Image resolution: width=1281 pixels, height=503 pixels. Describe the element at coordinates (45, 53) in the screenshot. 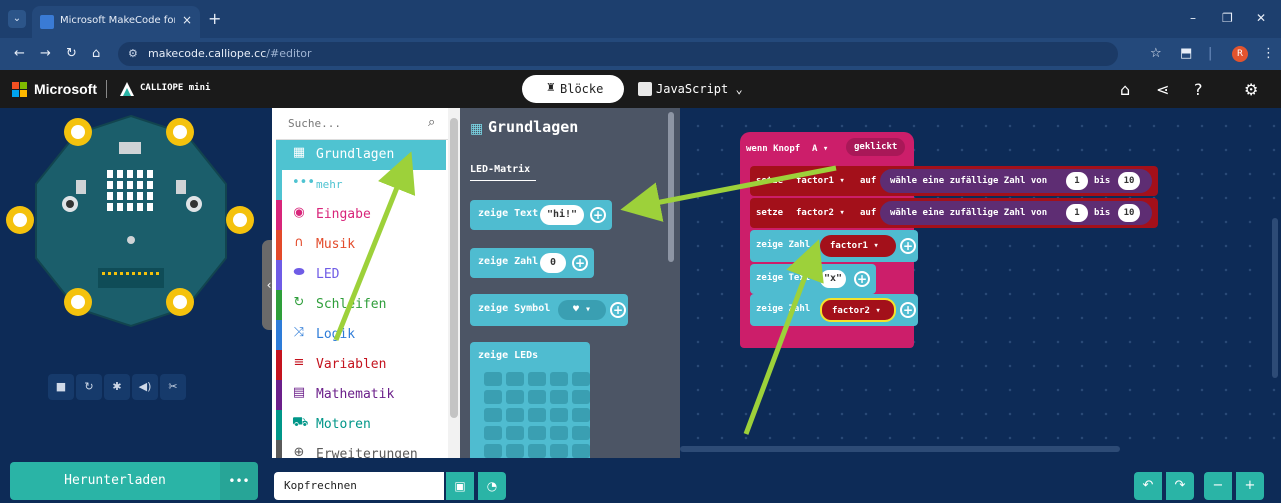

I see `forward-icon: →` at that location.